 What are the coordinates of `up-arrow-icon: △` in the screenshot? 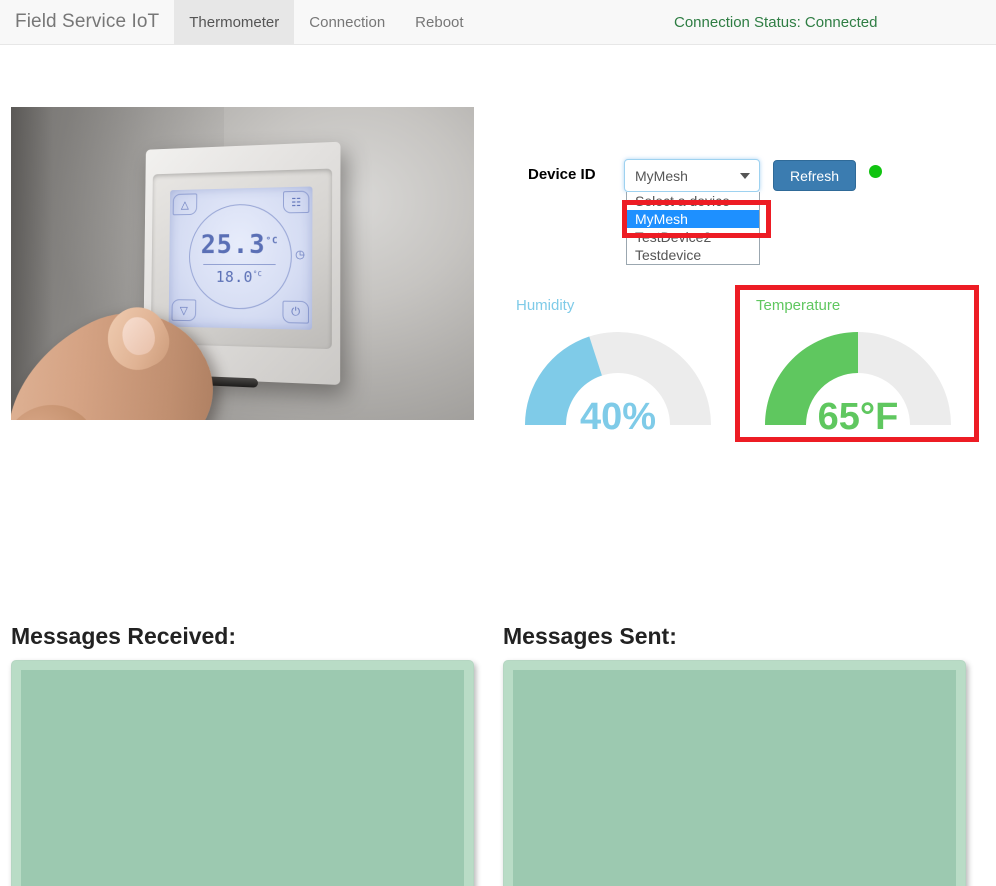 It's located at (185, 204).